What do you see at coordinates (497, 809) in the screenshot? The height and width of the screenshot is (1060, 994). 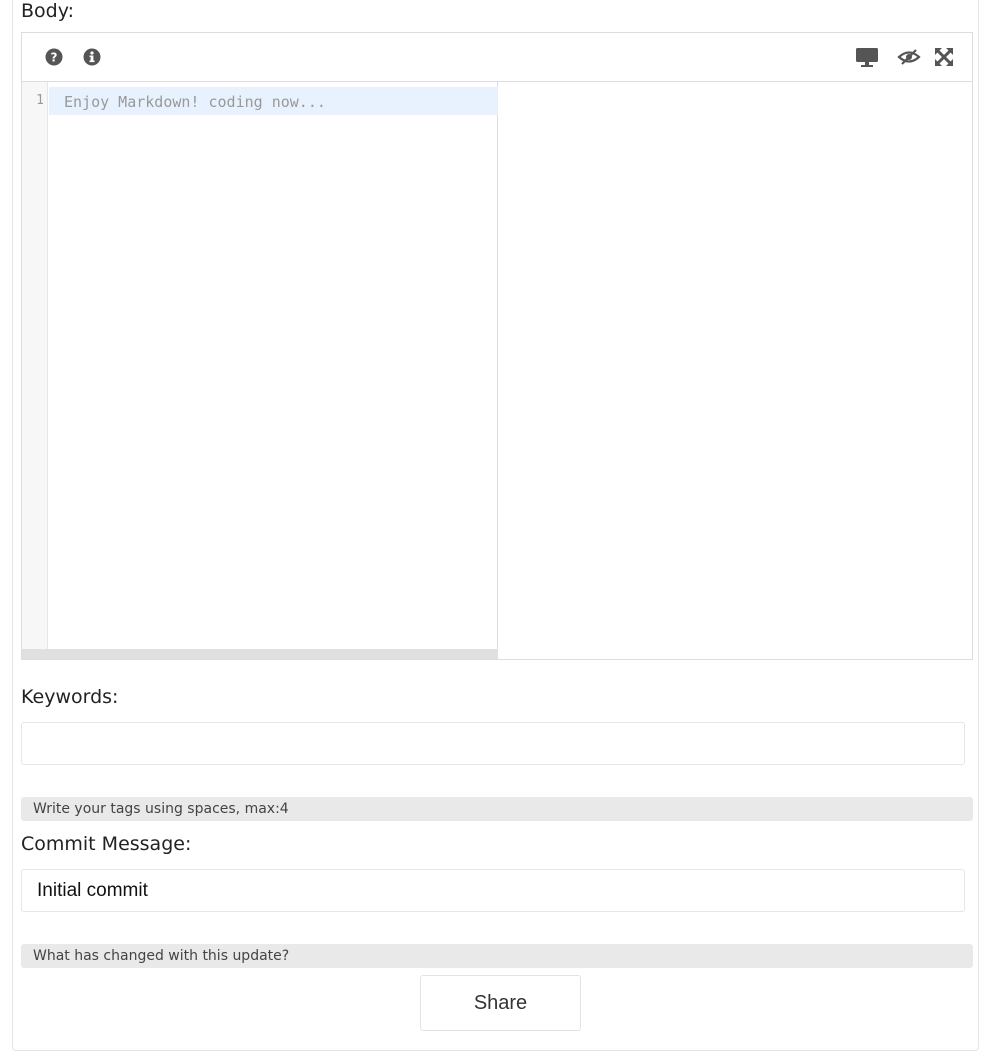 I see `keywords-help-text: Write your tags using spaces, max:4` at bounding box center [497, 809].